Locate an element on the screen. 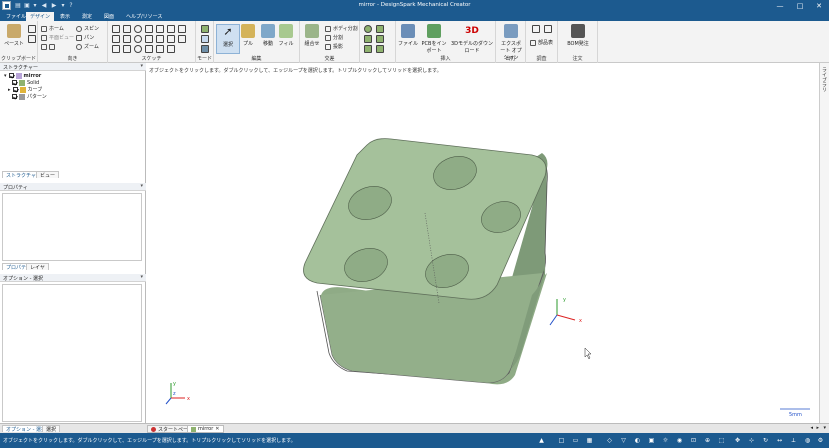  cylinder-icon is located at coordinates (380, 29).